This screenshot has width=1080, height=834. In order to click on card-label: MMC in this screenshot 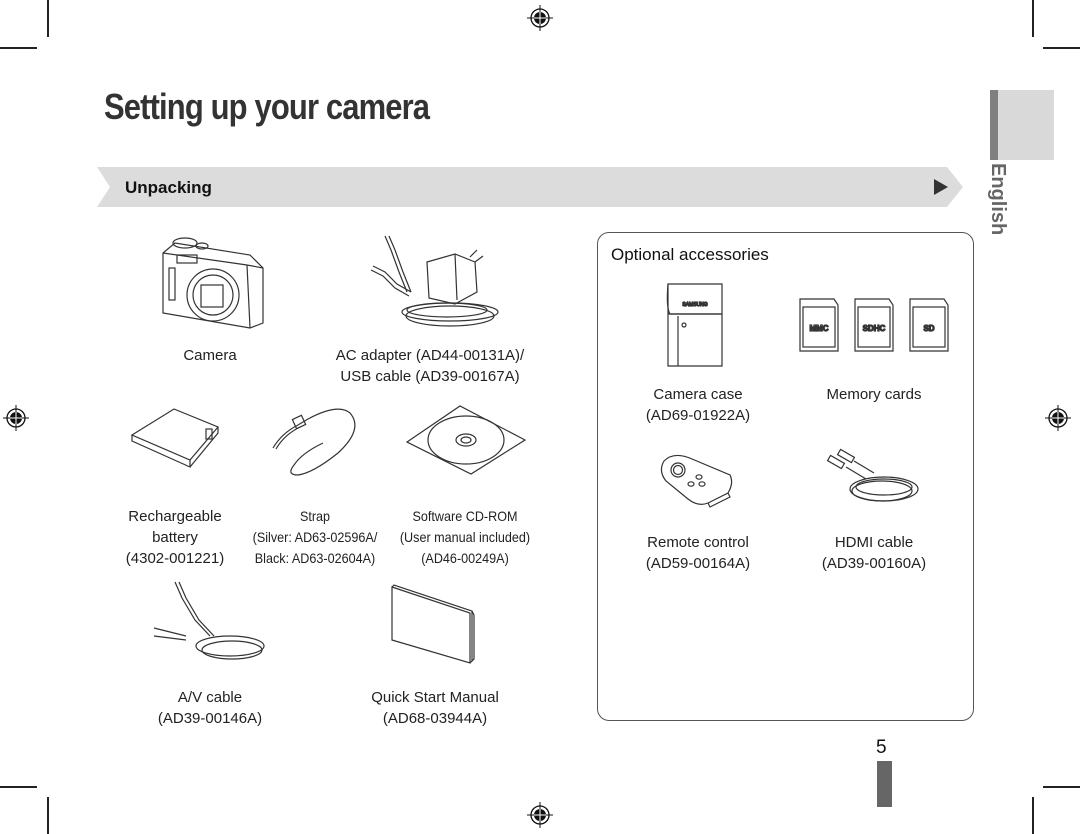, I will do `click(818, 328)`.